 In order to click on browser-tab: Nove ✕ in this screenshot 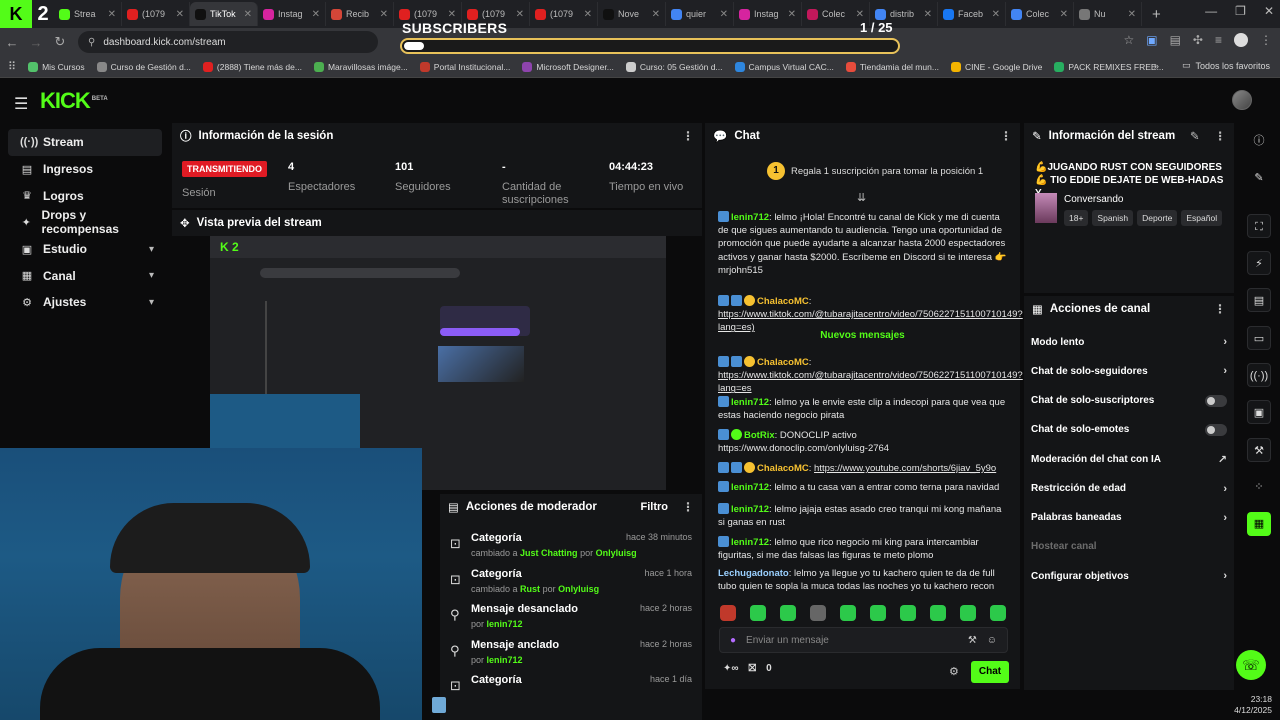, I will do `click(632, 14)`.